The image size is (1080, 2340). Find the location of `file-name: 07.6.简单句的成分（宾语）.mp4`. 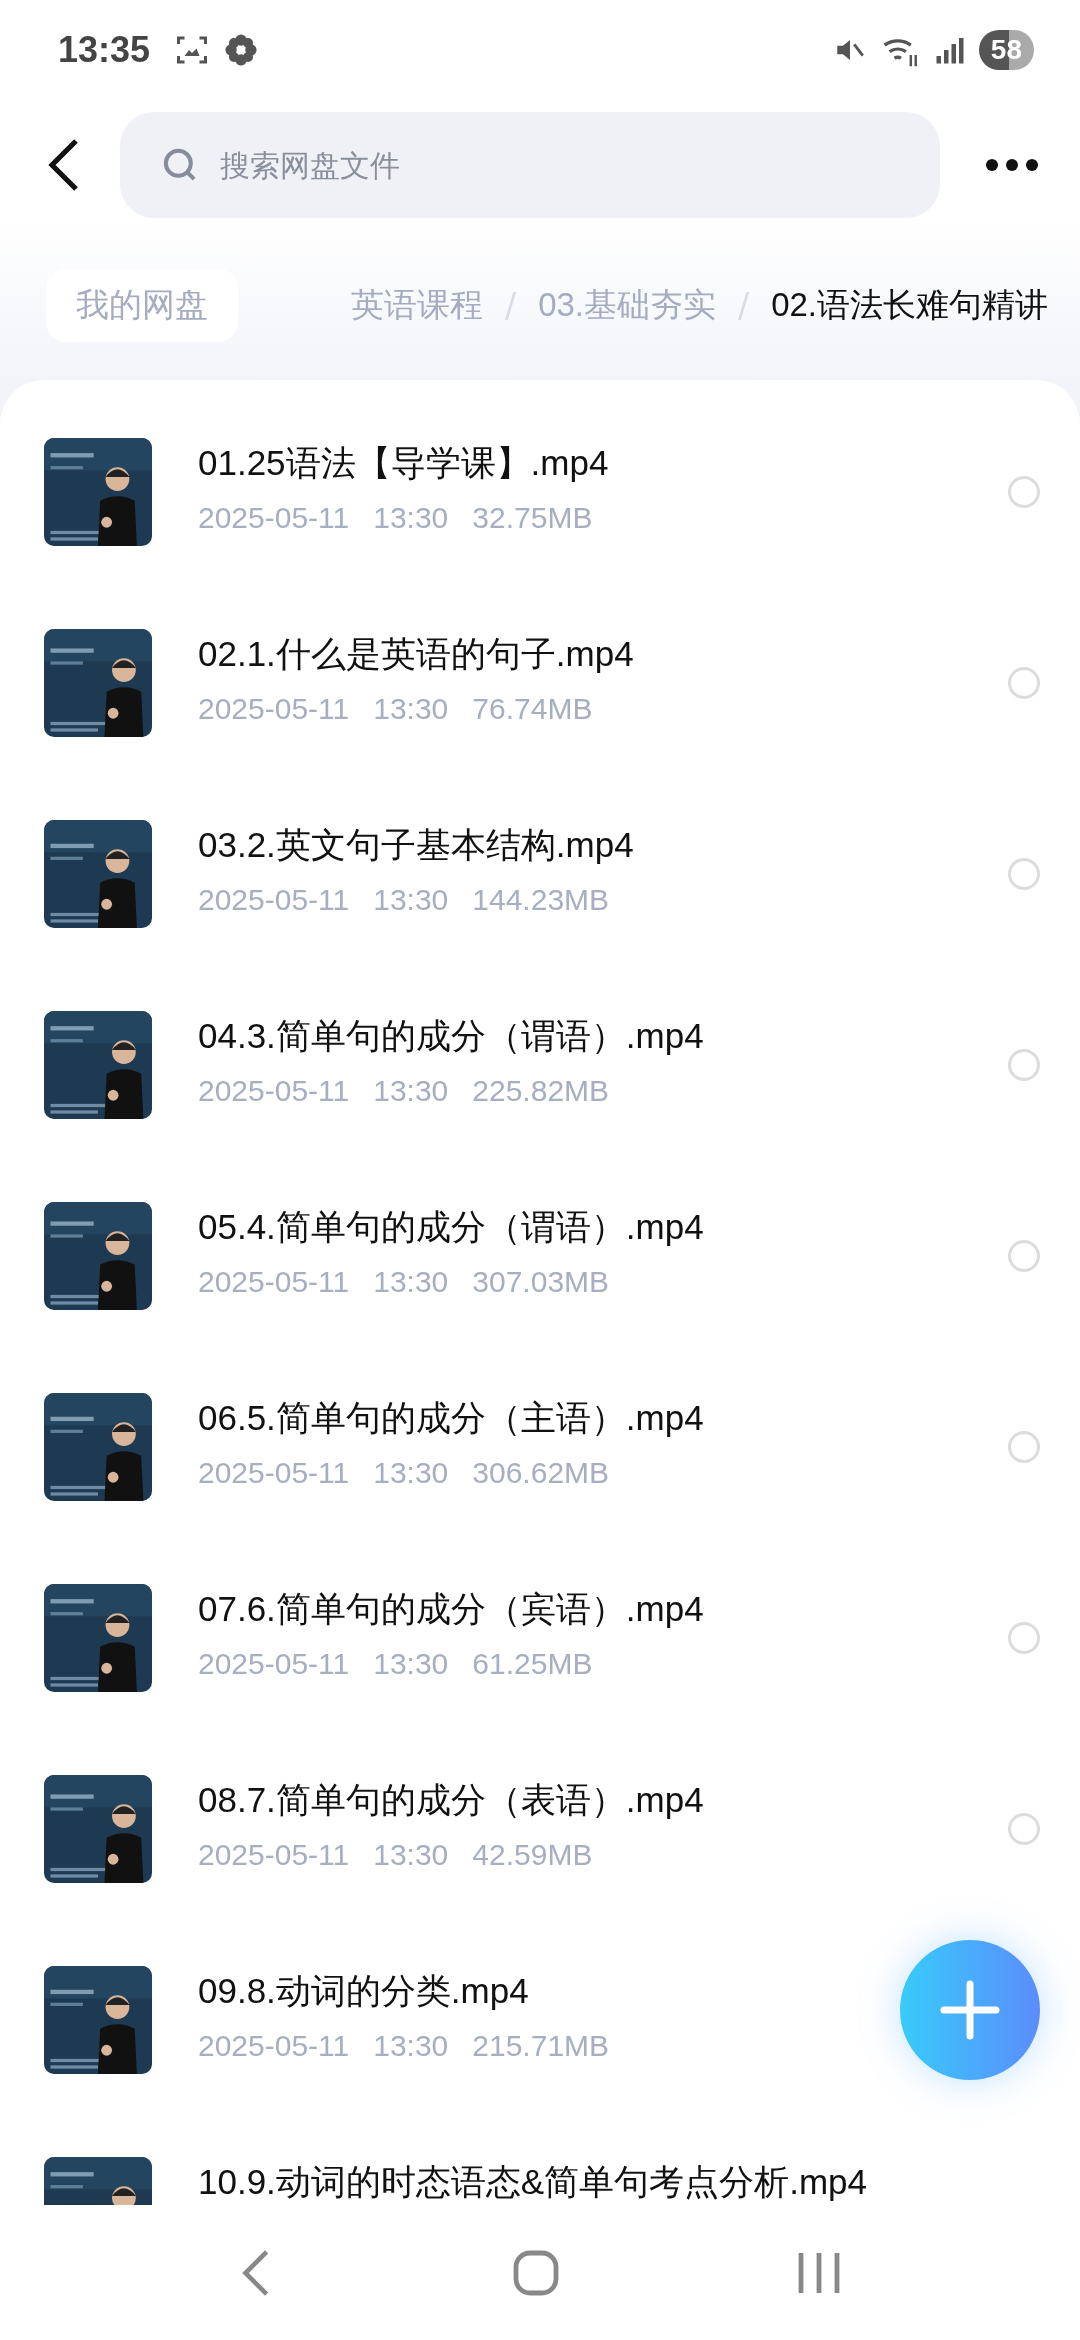

file-name: 07.6.简单句的成分（宾语）.mp4 is located at coordinates (451, 1609).